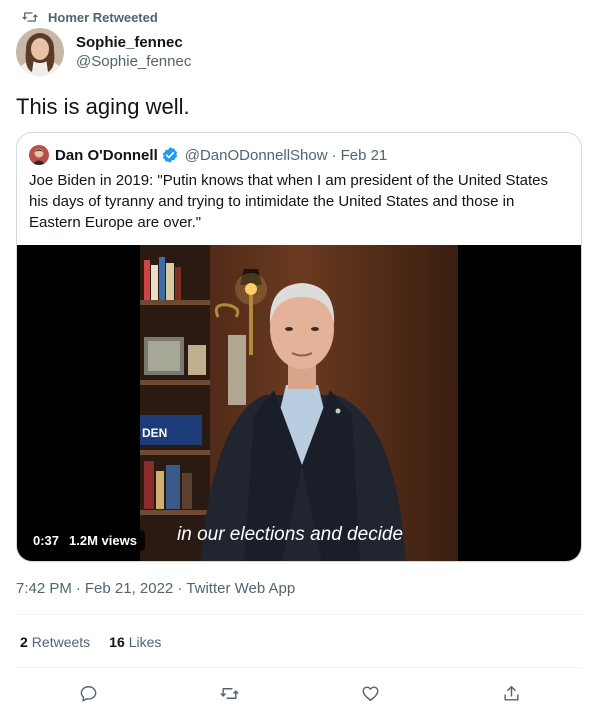 Image resolution: width=598 pixels, height=716 pixels. Describe the element at coordinates (103, 106) in the screenshot. I see `tweet-text: This is aging well.` at that location.